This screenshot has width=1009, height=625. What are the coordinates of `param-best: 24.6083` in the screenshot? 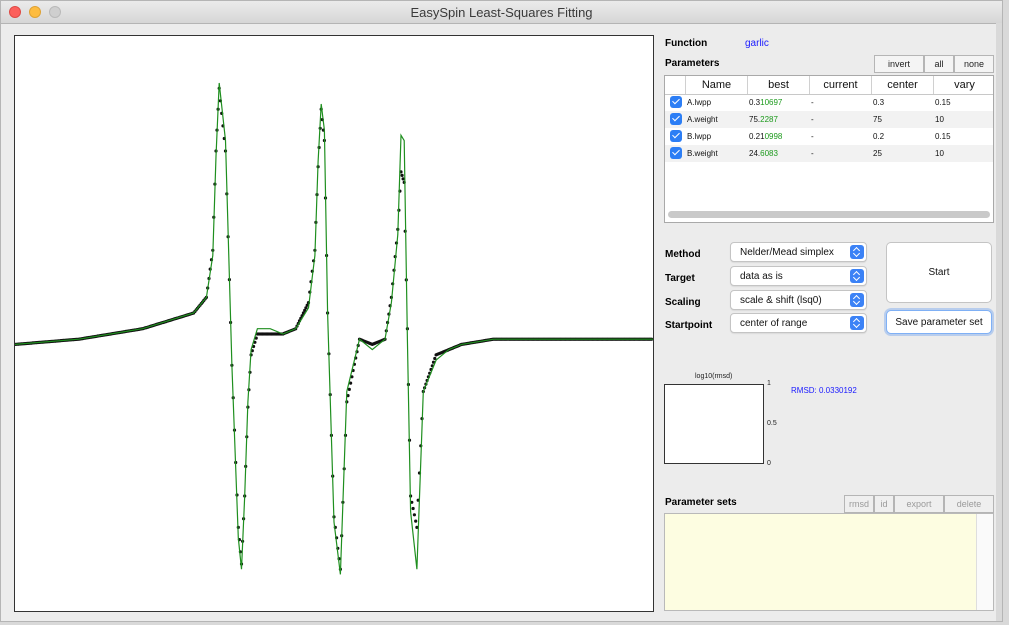 It's located at (763, 153).